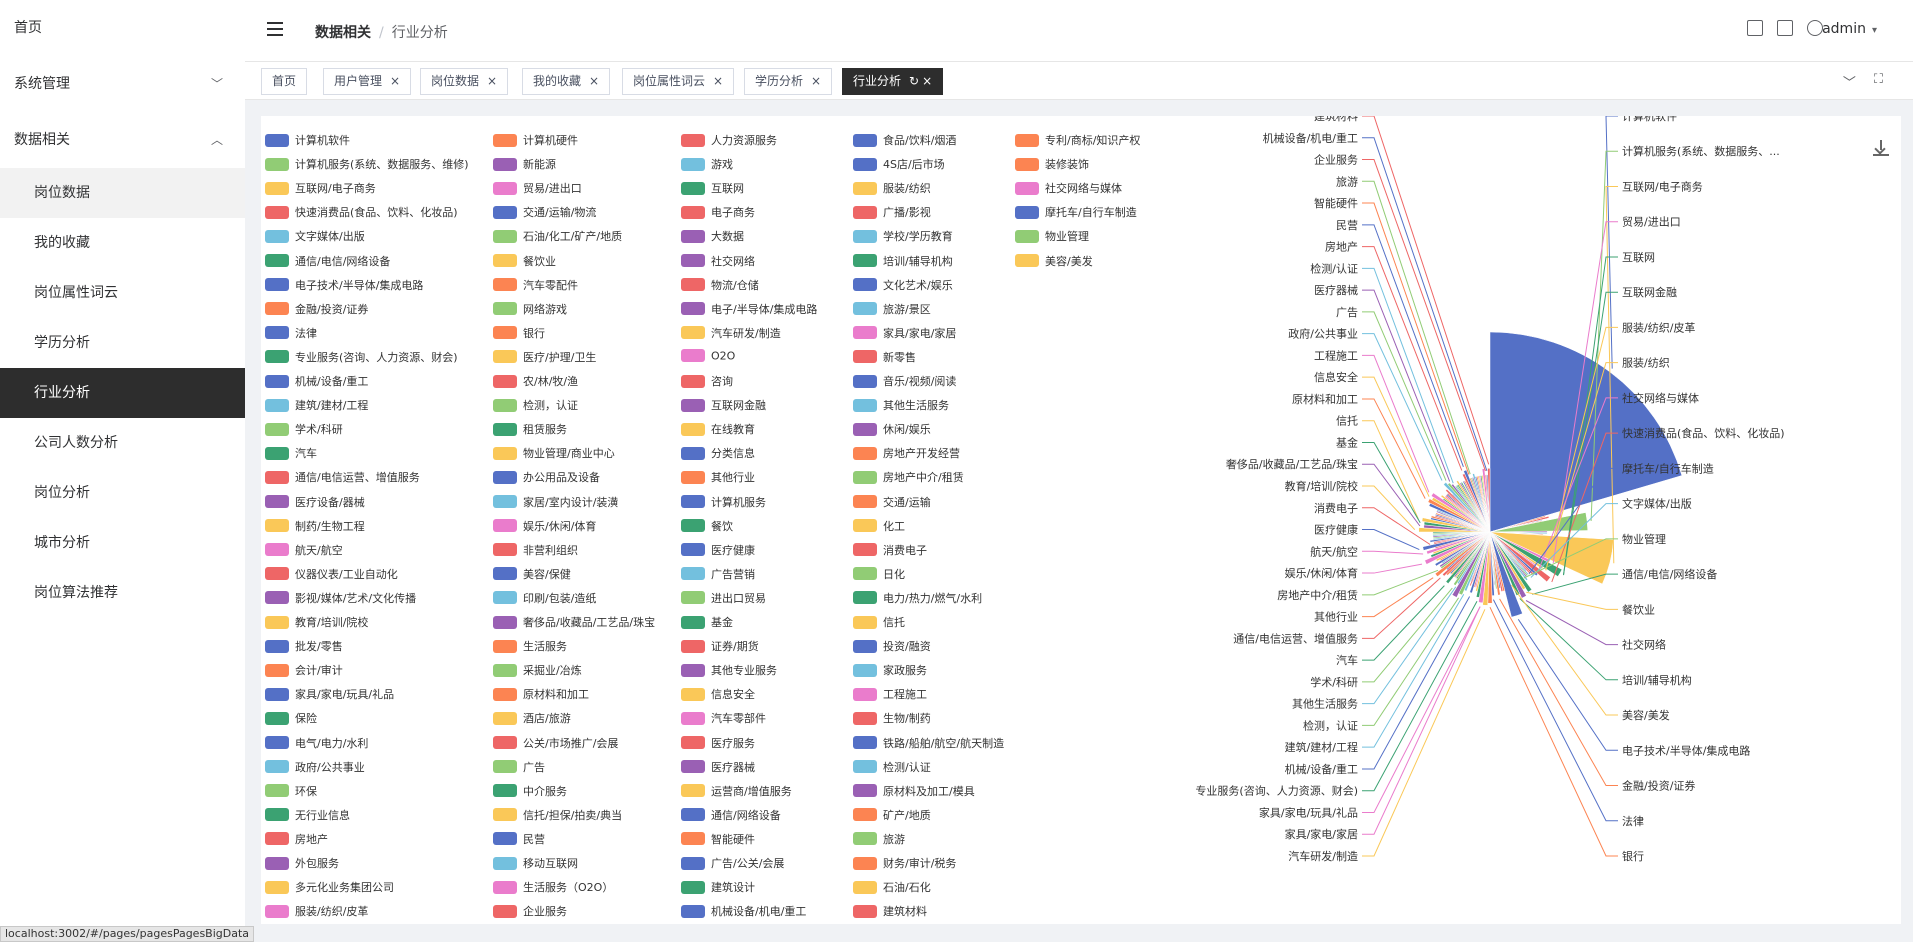 The image size is (1913, 942). What do you see at coordinates (1755, 28) in the screenshot?
I see `fullscreen-icon` at bounding box center [1755, 28].